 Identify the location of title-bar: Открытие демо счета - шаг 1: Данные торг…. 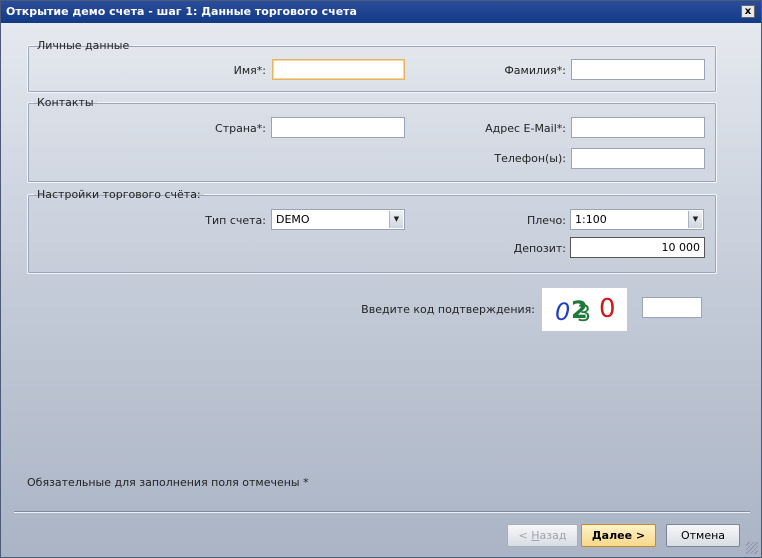
(381, 12).